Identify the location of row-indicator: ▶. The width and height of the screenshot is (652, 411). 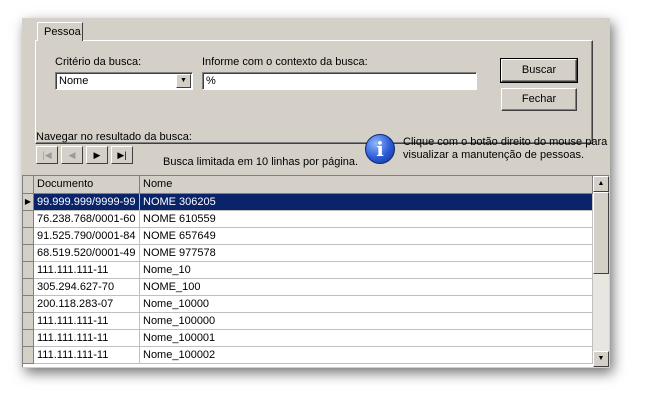
(28, 202).